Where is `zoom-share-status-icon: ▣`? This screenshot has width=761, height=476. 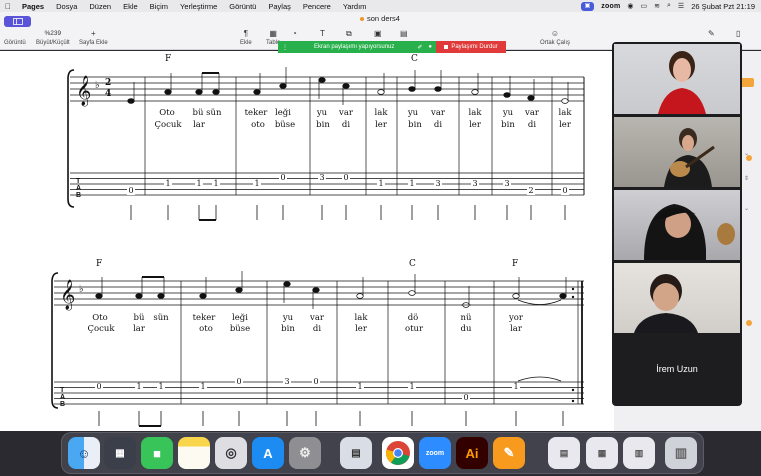 zoom-share-status-icon: ▣ is located at coordinates (587, 6).